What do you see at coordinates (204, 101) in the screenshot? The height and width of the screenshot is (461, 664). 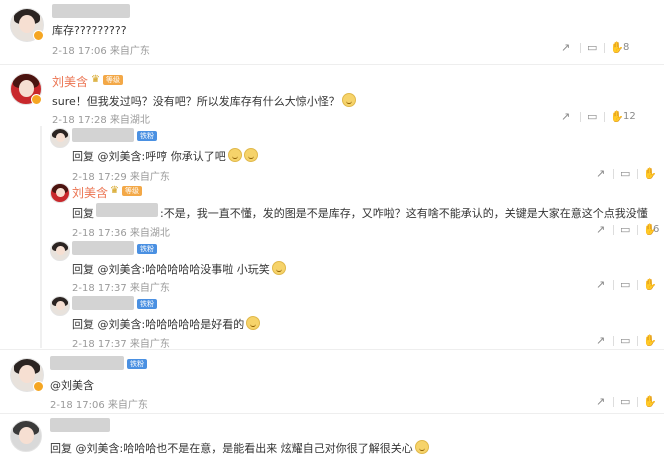 I see `comment-text: sure！但我发过吗？没有吧？所以发库存有什么大惊小怪？` at bounding box center [204, 101].